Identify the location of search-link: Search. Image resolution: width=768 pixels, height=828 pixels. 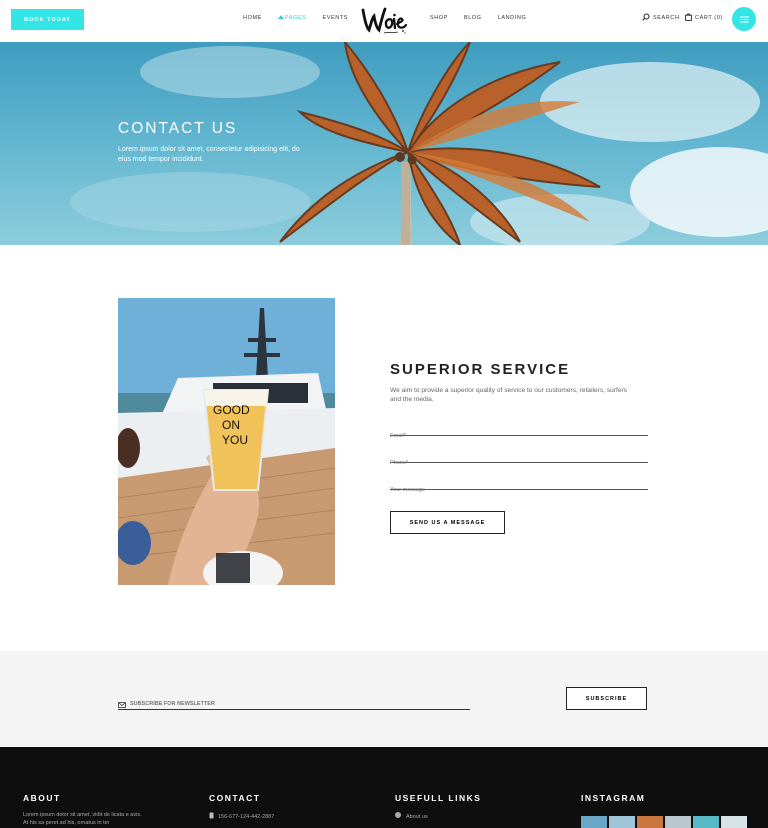
(661, 18).